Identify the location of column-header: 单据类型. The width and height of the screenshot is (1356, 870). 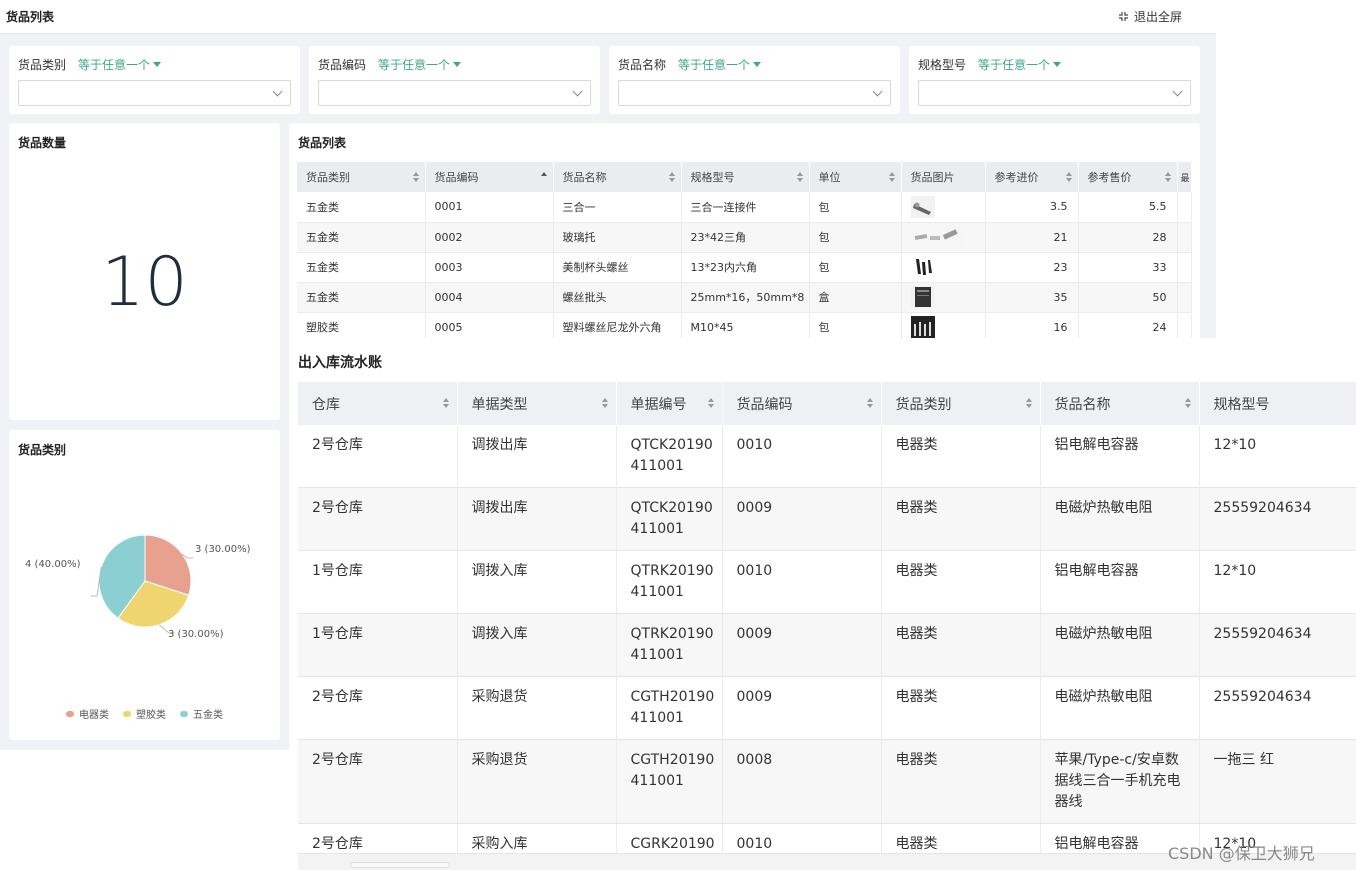
(537, 403).